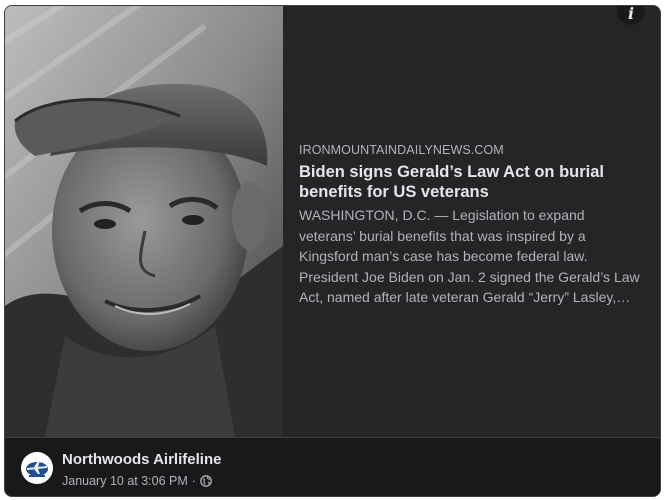 The height and width of the screenshot is (500, 666). What do you see at coordinates (141, 460) in the screenshot?
I see `page-name-link: Northwoods Airlifeline` at bounding box center [141, 460].